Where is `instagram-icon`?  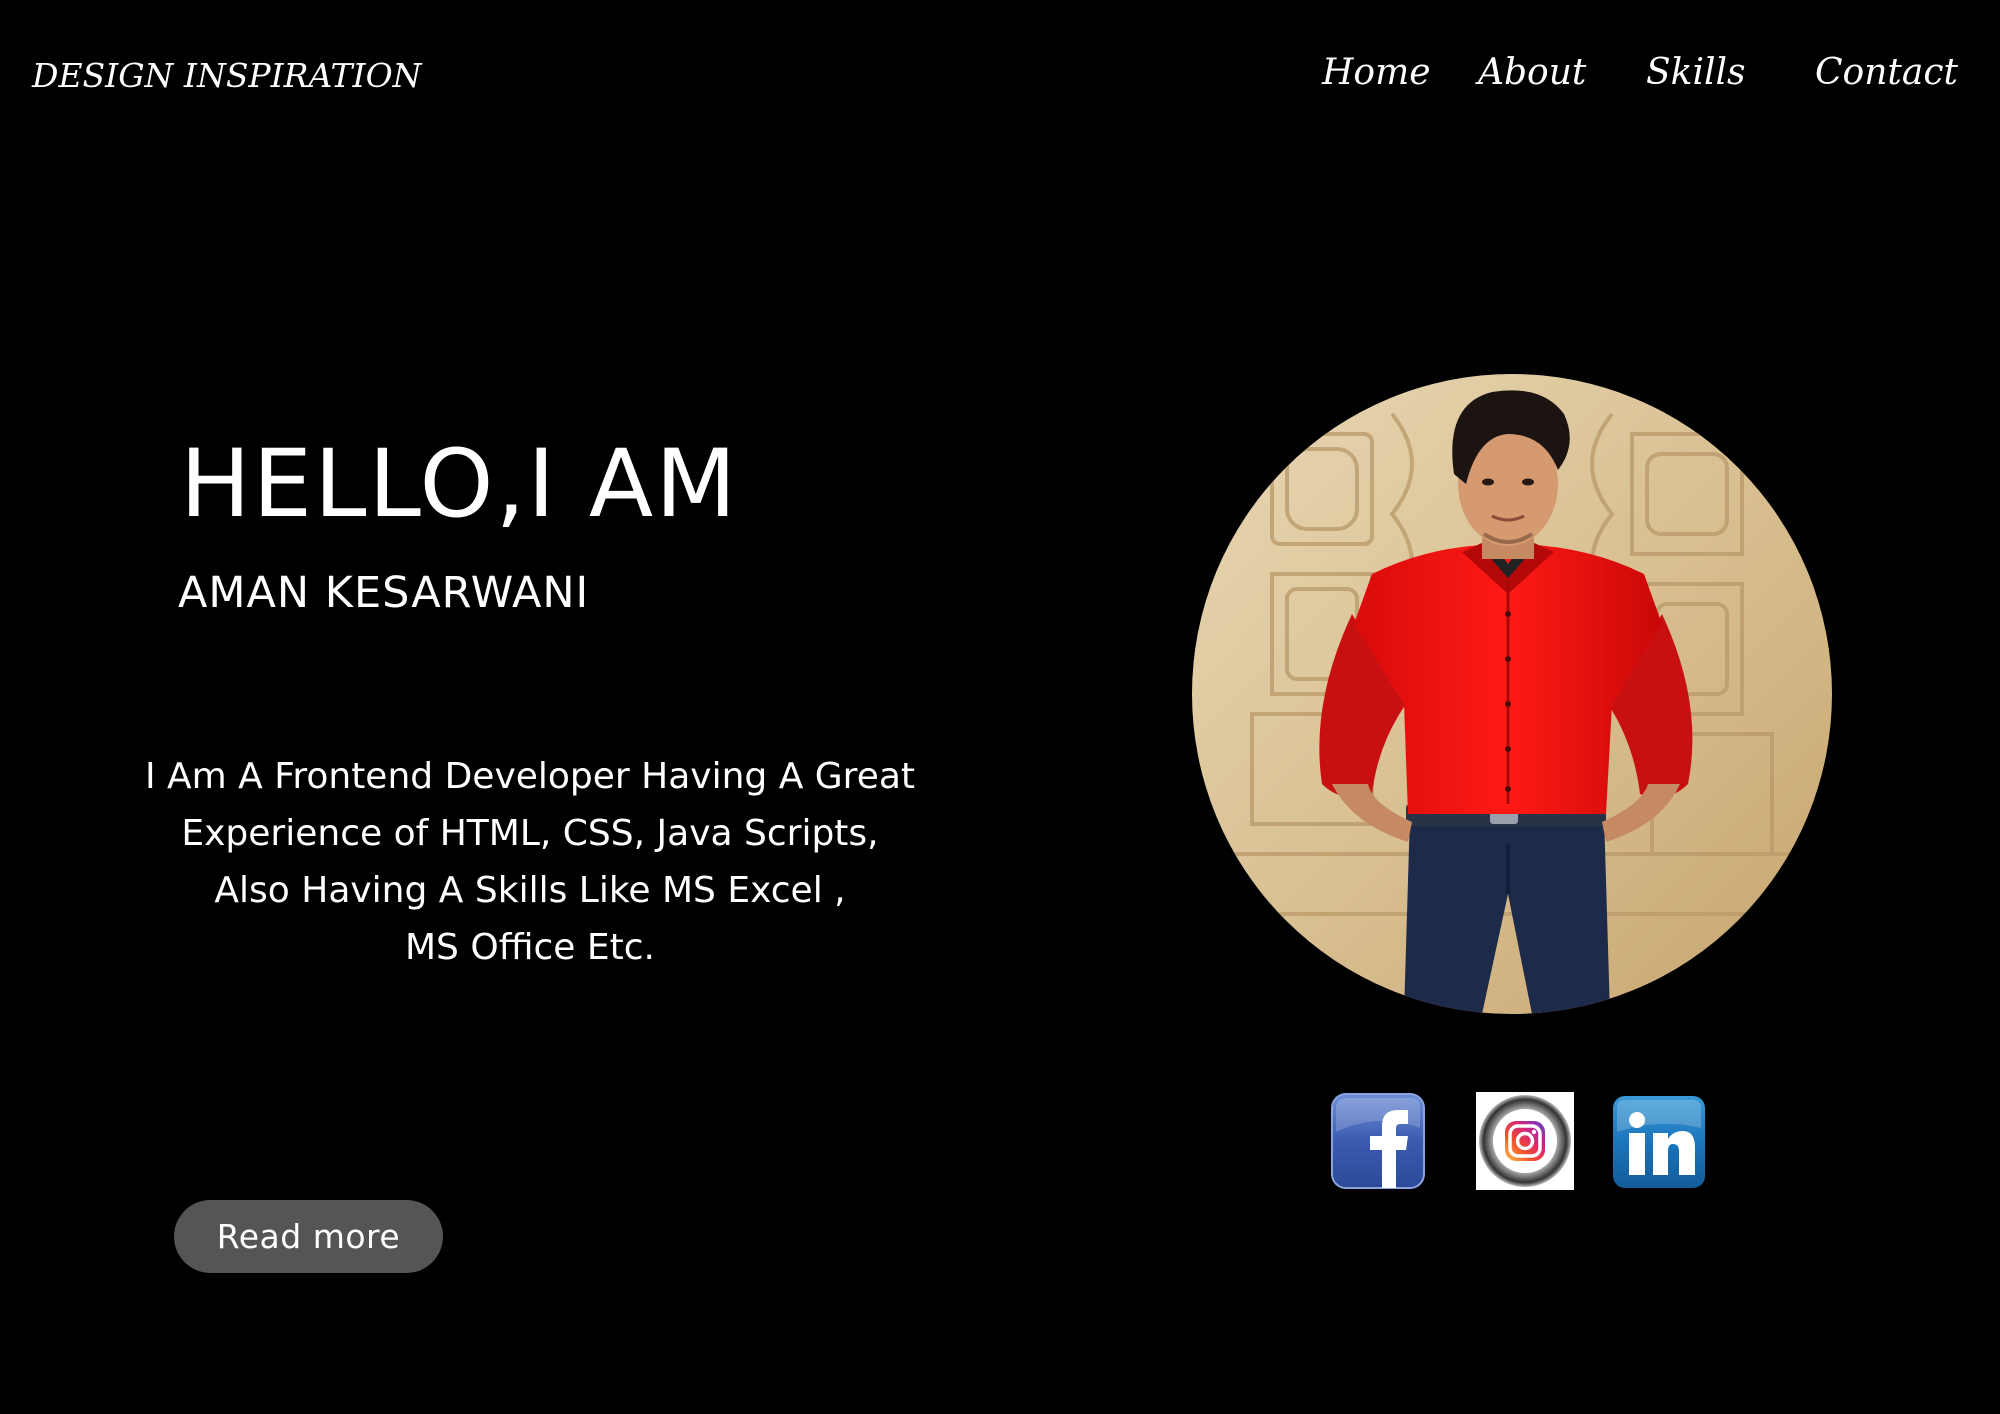
instagram-icon is located at coordinates (1525, 1141).